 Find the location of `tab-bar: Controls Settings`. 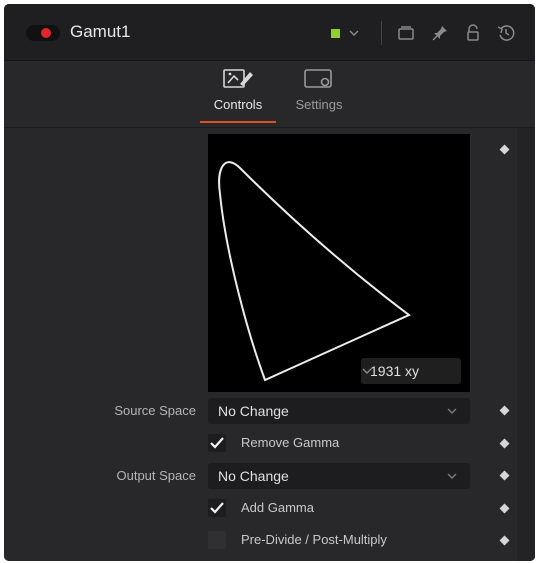

tab-bar: Controls Settings is located at coordinates (269, 93).